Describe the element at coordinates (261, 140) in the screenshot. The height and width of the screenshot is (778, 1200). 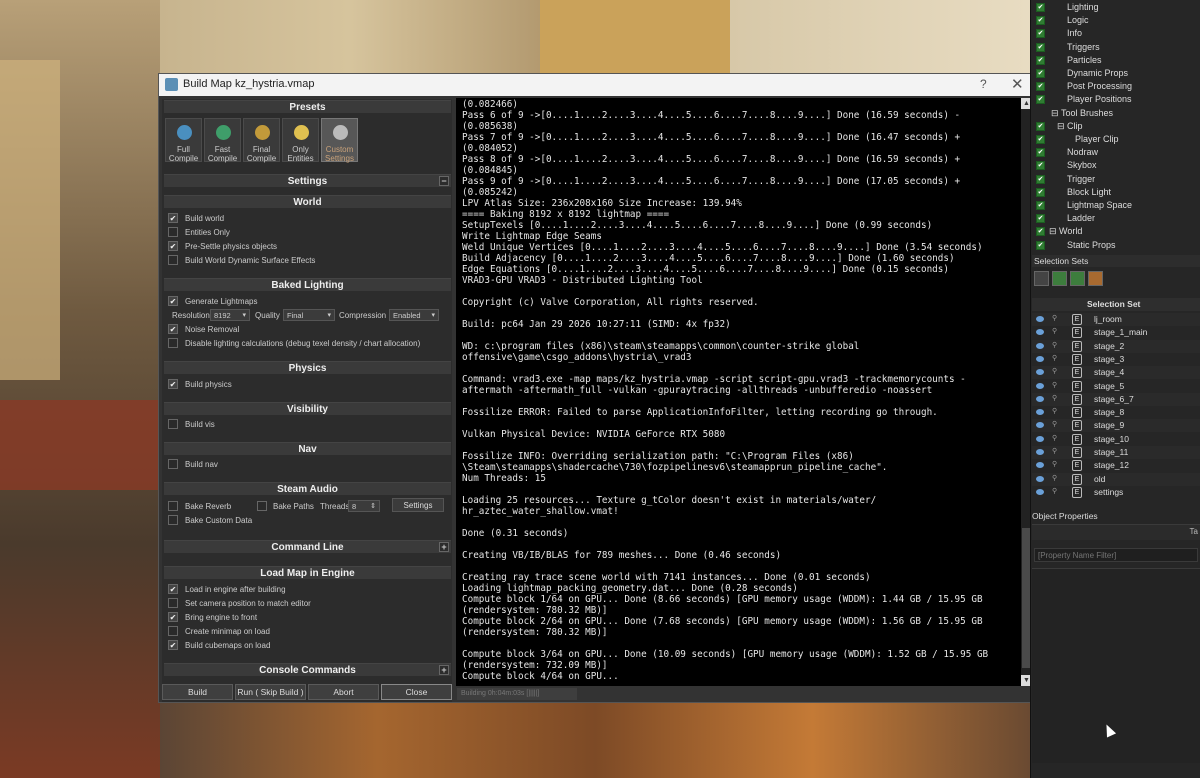
I see `preset-button: Final Compile` at that location.